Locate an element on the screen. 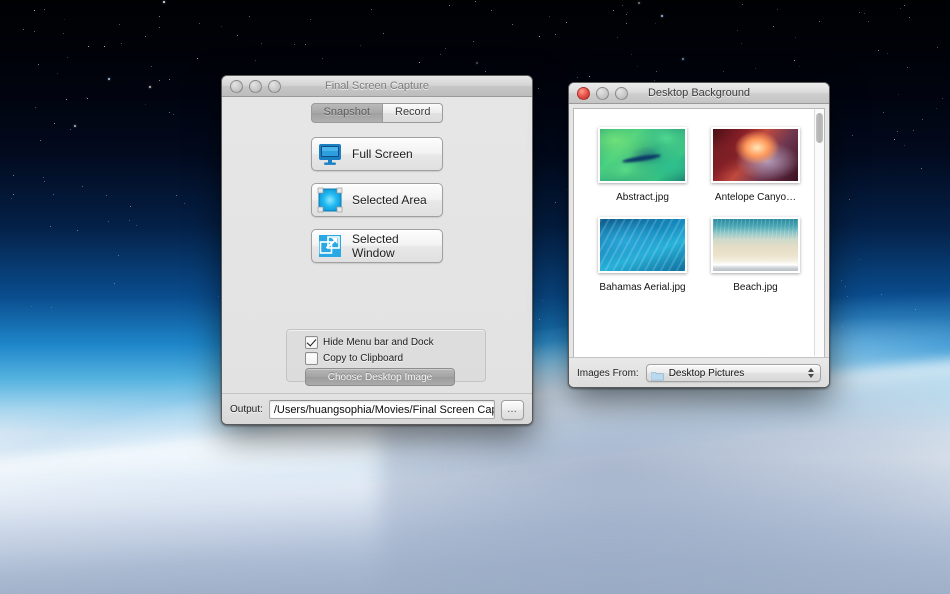 Image resolution: width=950 pixels, height=594 pixels. wallpaper-name: Bahamas Aerial.jpg is located at coordinates (642, 287).